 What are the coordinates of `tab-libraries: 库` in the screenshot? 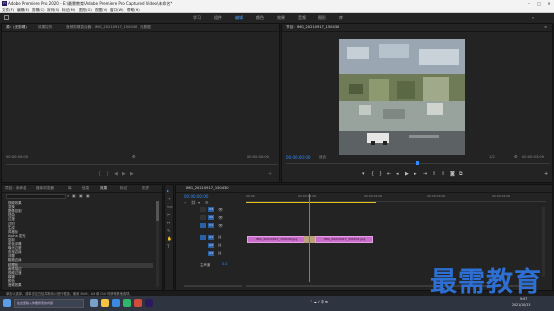 It's located at (70, 188).